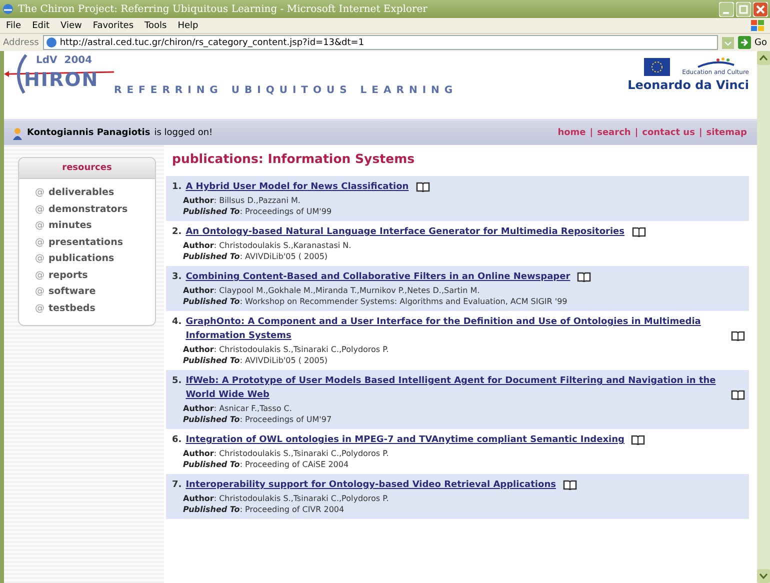  Describe the element at coordinates (177, 187) in the screenshot. I see `item-number: 1.` at that location.